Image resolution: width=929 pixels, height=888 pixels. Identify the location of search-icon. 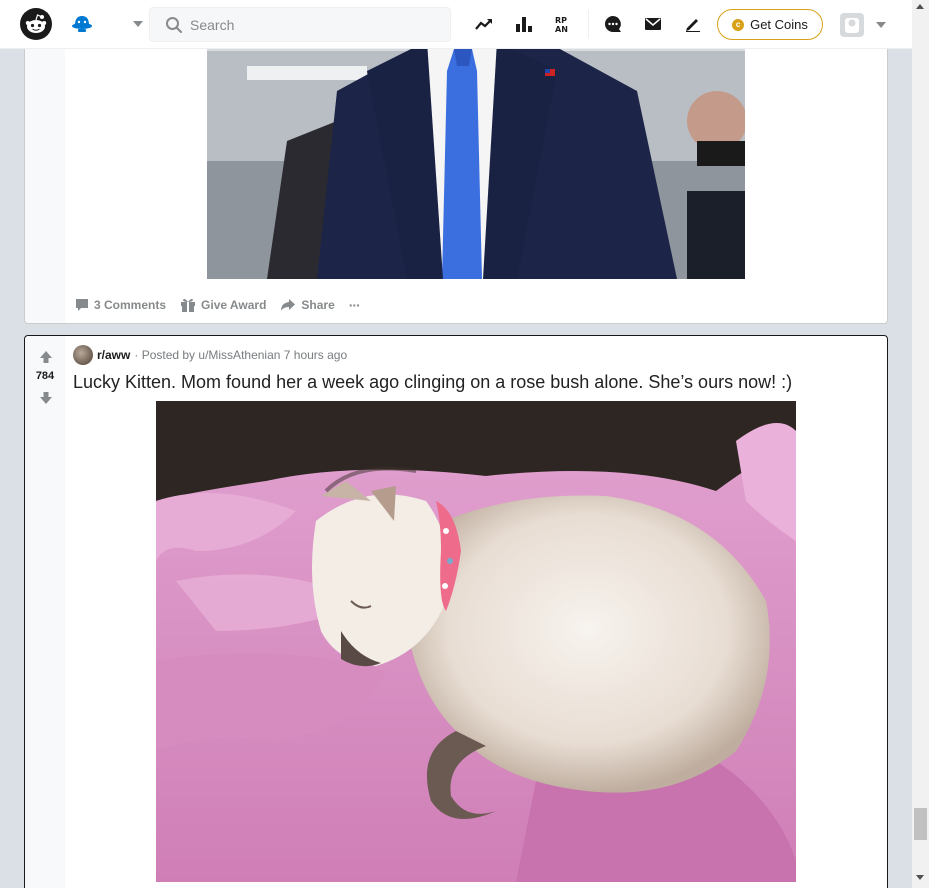
(174, 24).